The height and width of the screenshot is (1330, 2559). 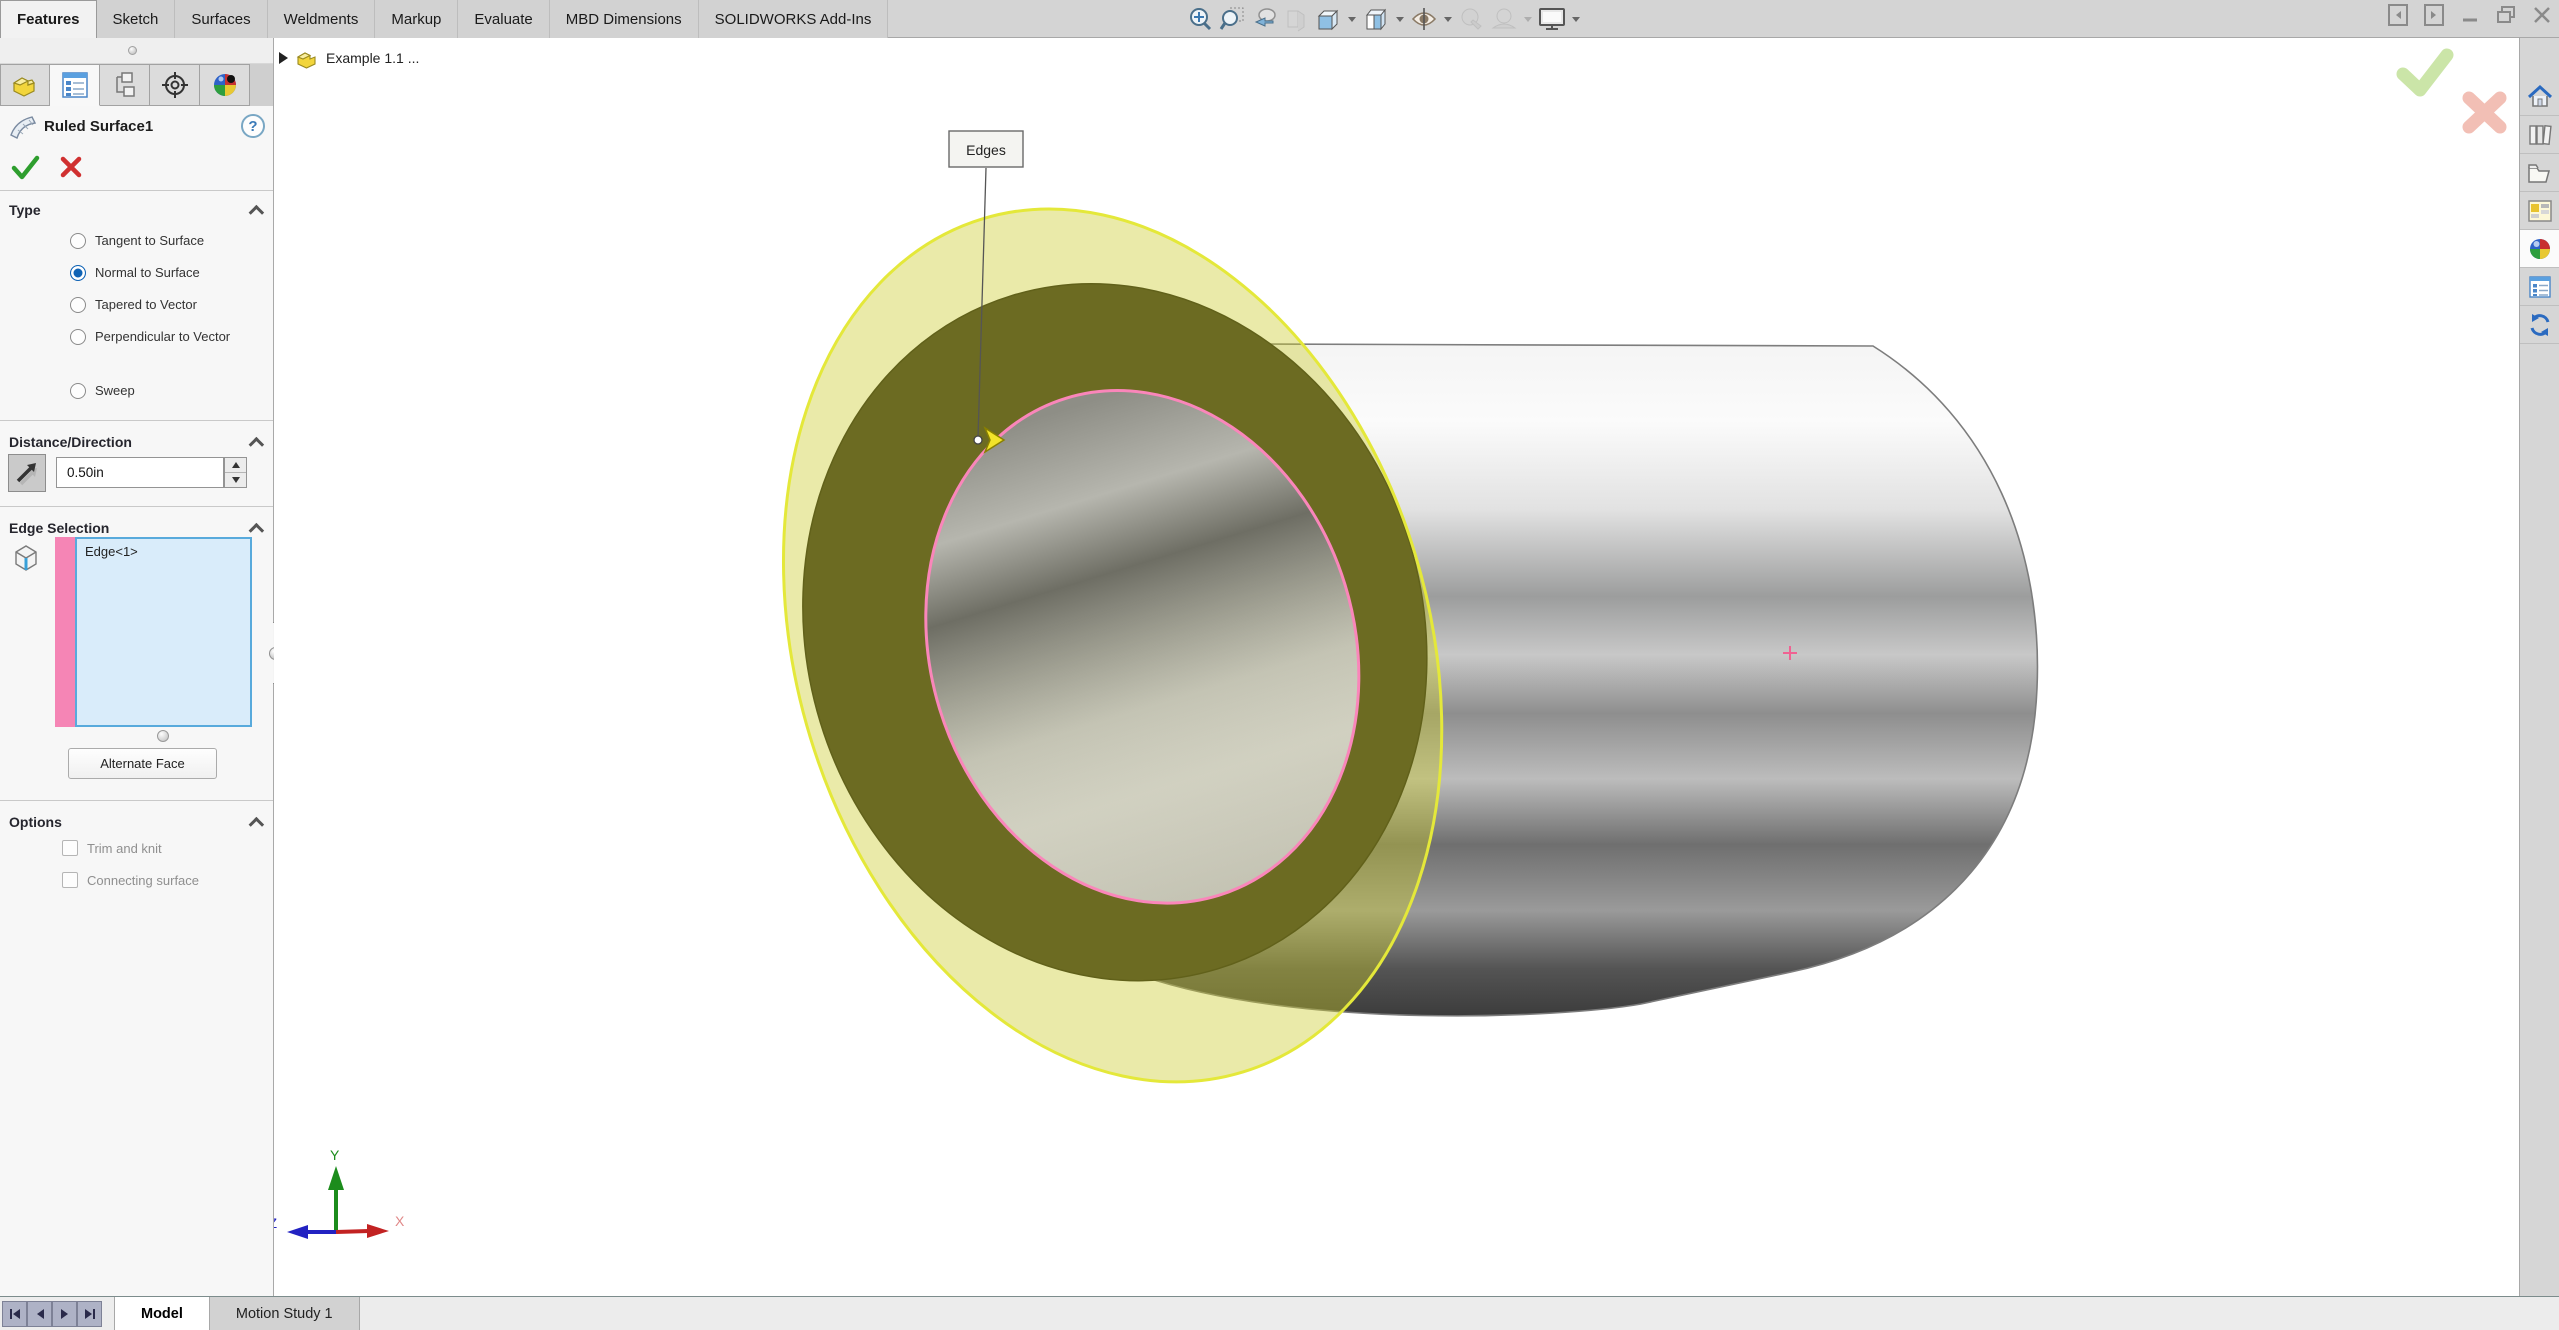 I want to click on collapse-pane-right-icon, so click(x=2434, y=15).